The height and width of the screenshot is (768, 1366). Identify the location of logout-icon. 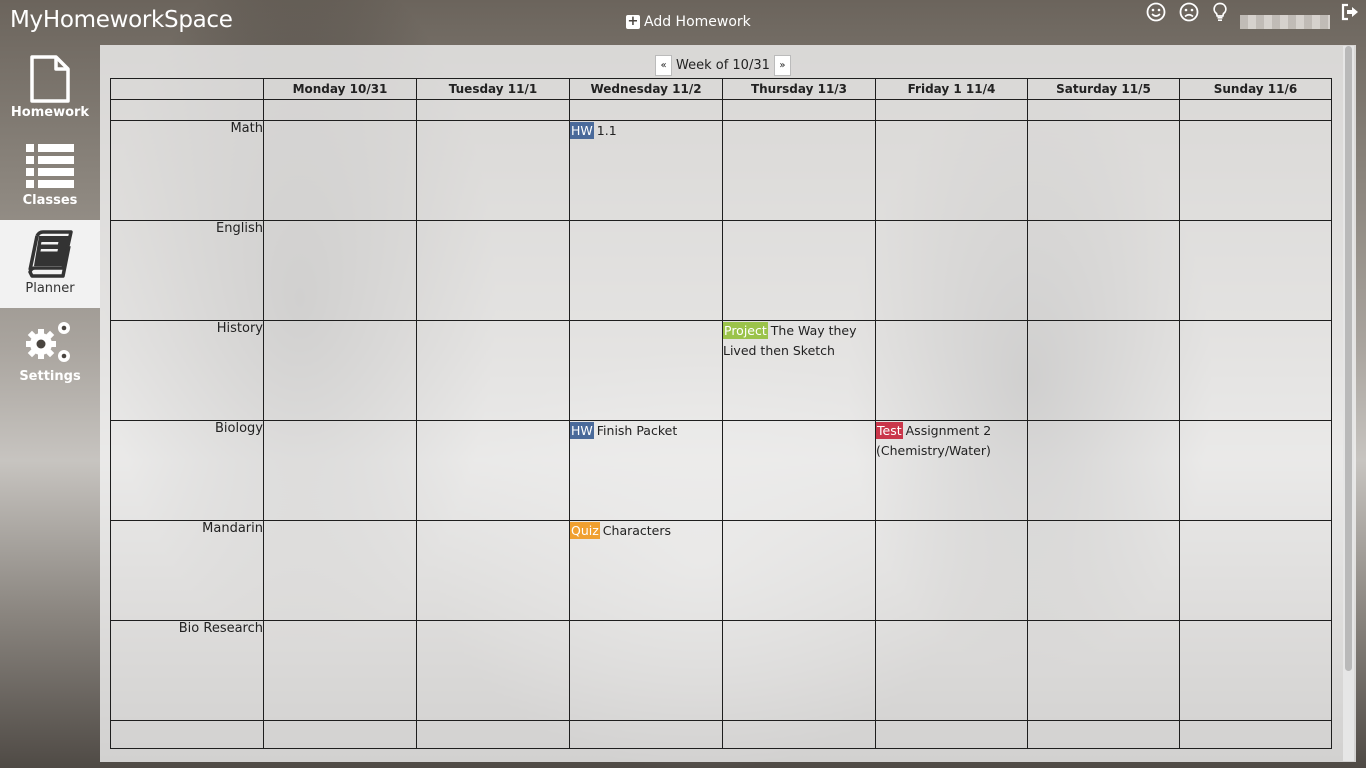
(1350, 12).